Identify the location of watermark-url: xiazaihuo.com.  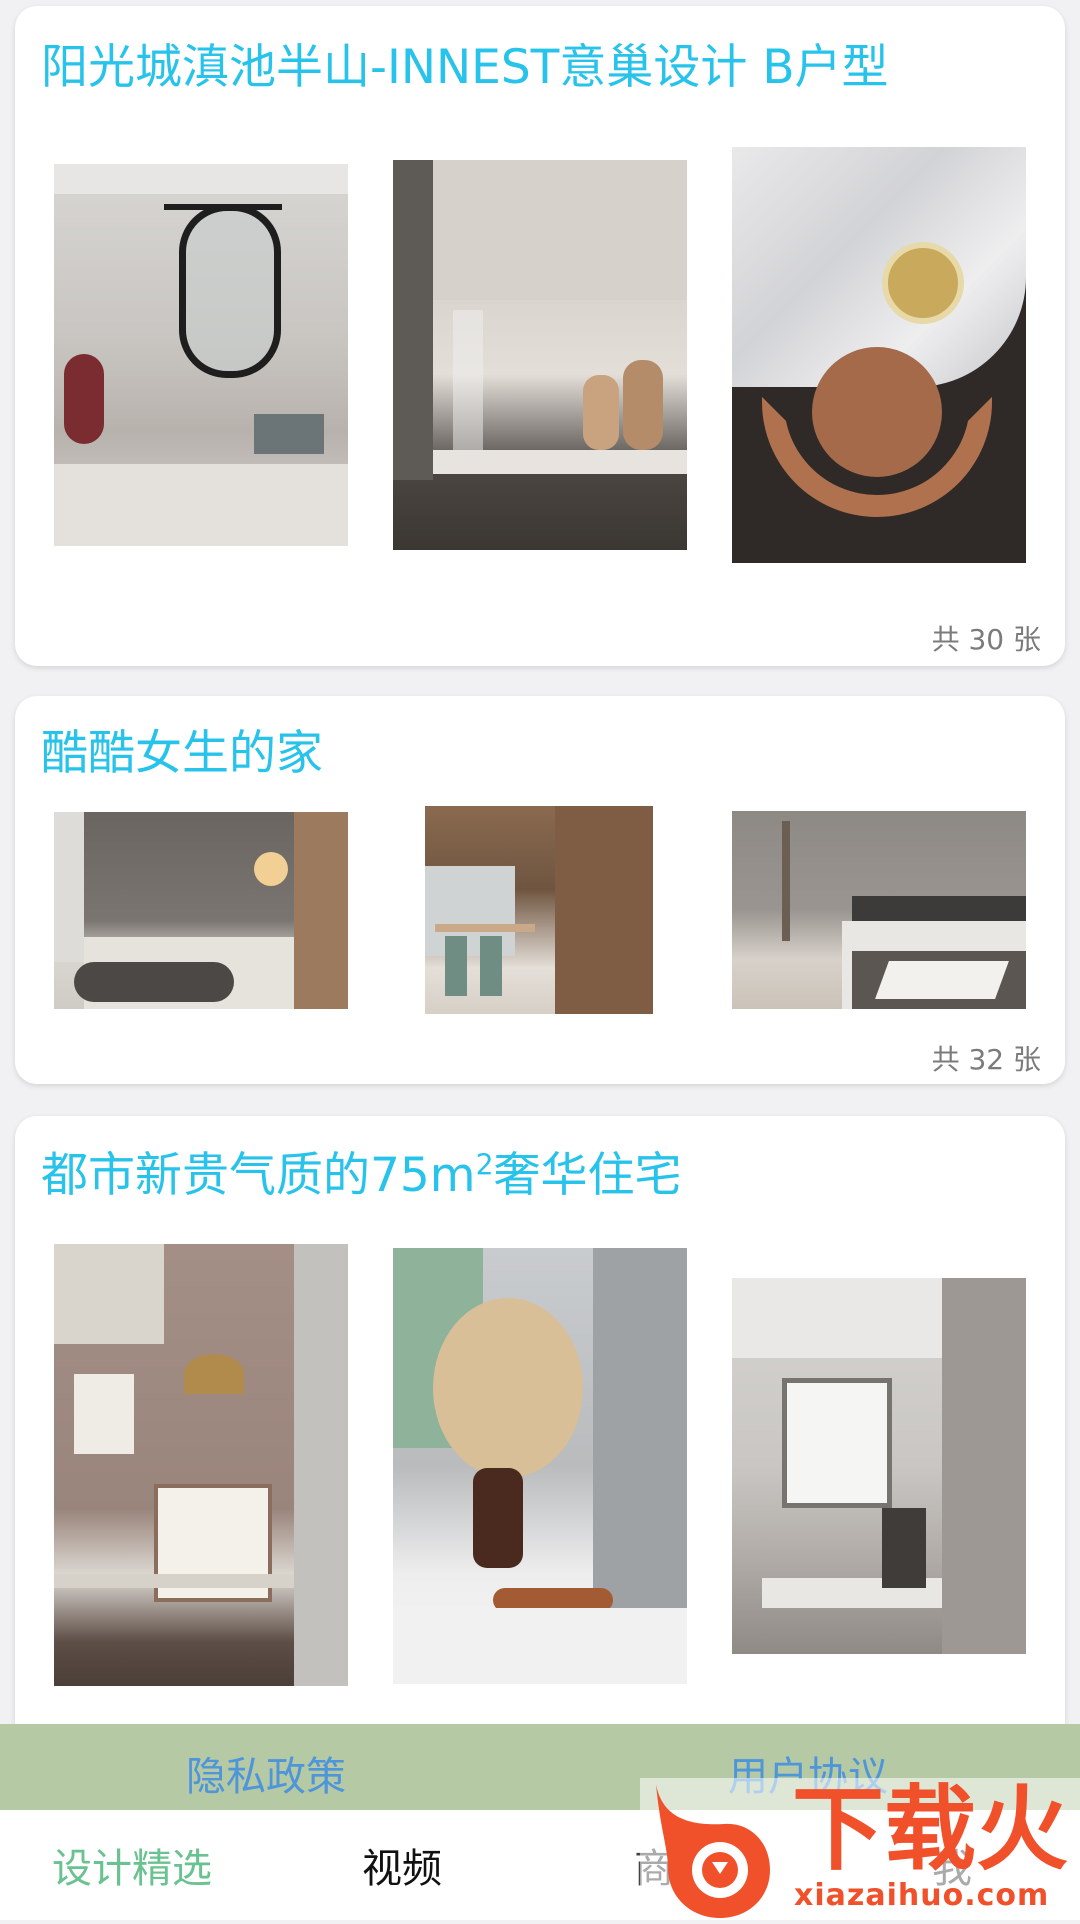
(922, 1895).